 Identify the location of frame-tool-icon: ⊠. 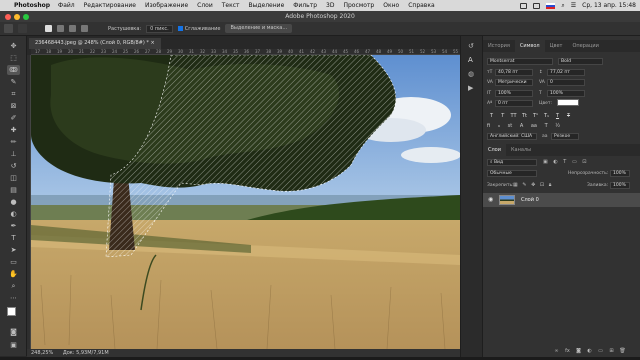
(13, 106).